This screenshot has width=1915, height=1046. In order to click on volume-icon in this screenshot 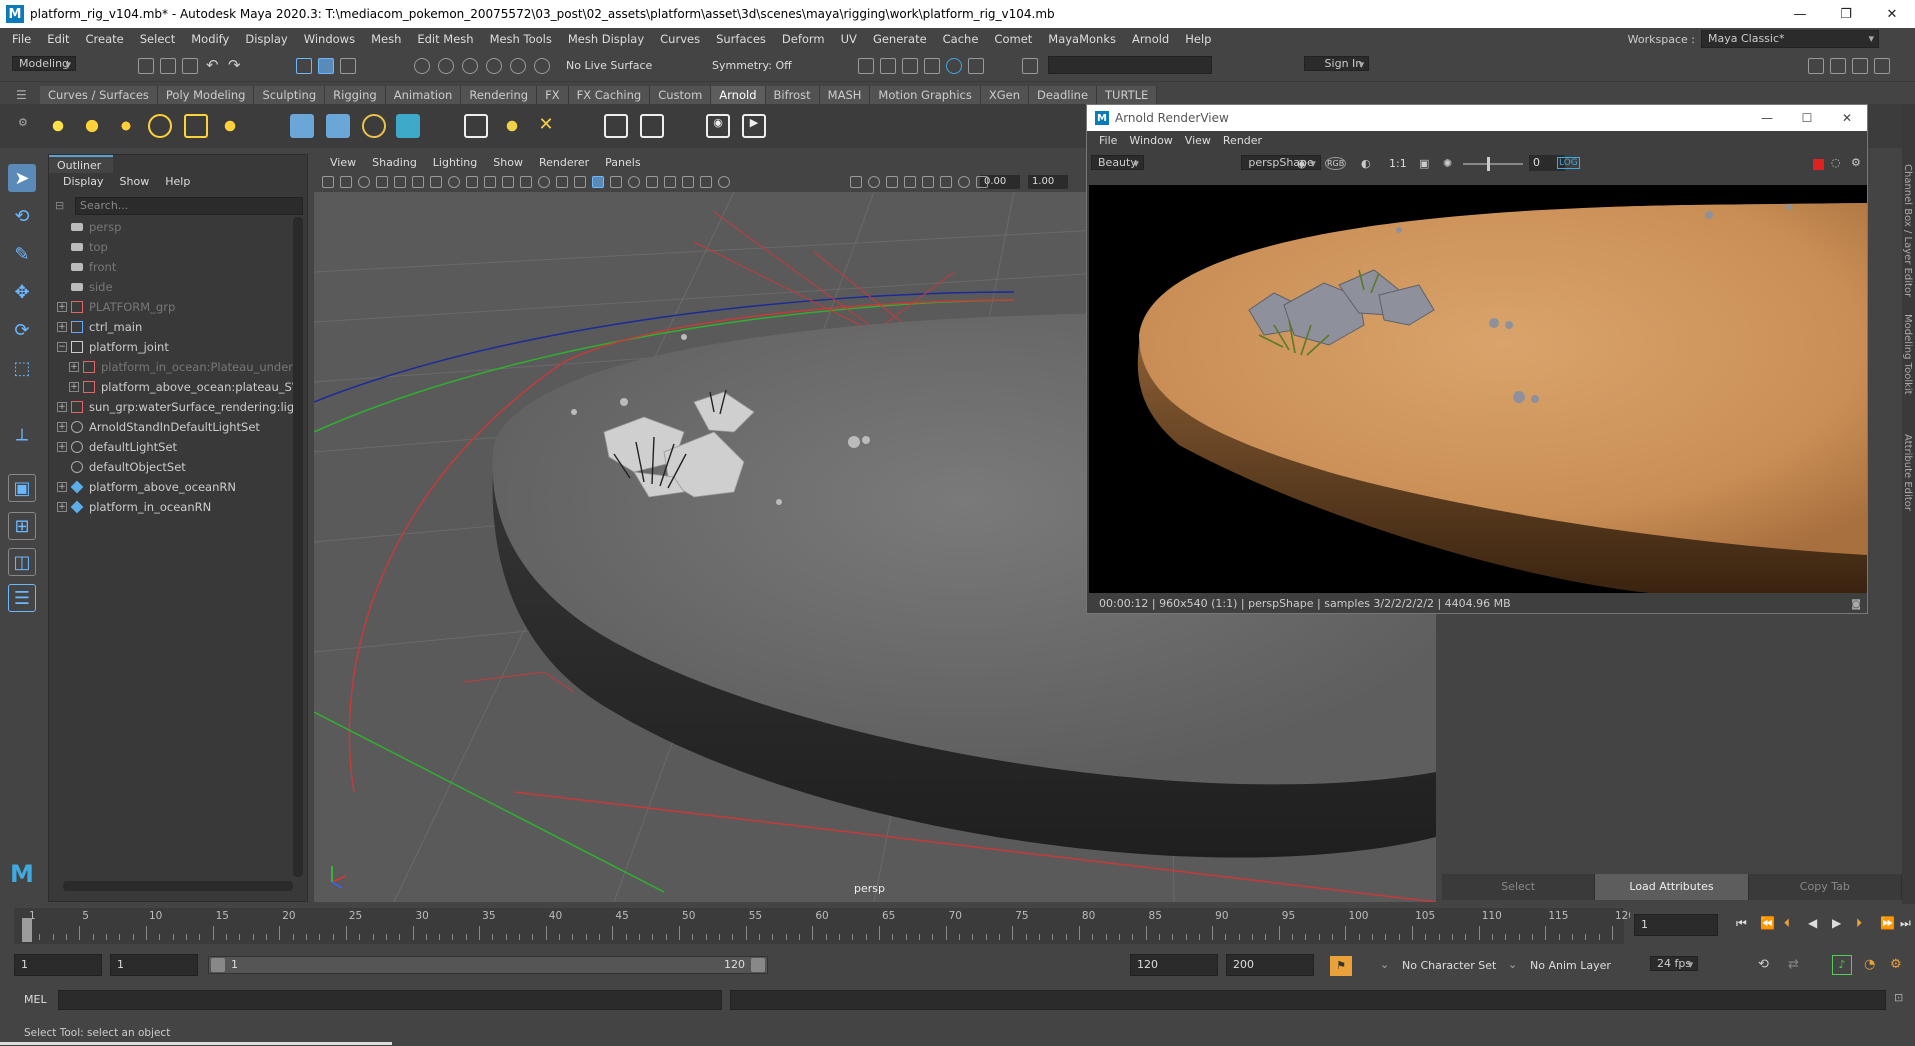, I will do `click(338, 126)`.